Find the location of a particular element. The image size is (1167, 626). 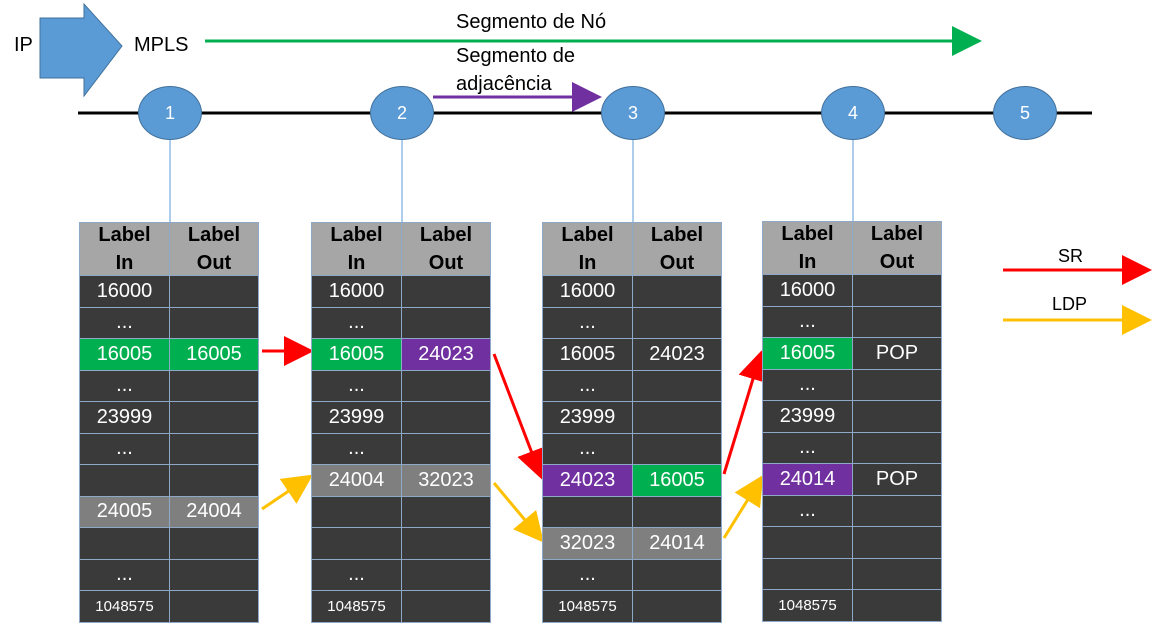

table-row: 16005 16005 is located at coordinates (169, 354).